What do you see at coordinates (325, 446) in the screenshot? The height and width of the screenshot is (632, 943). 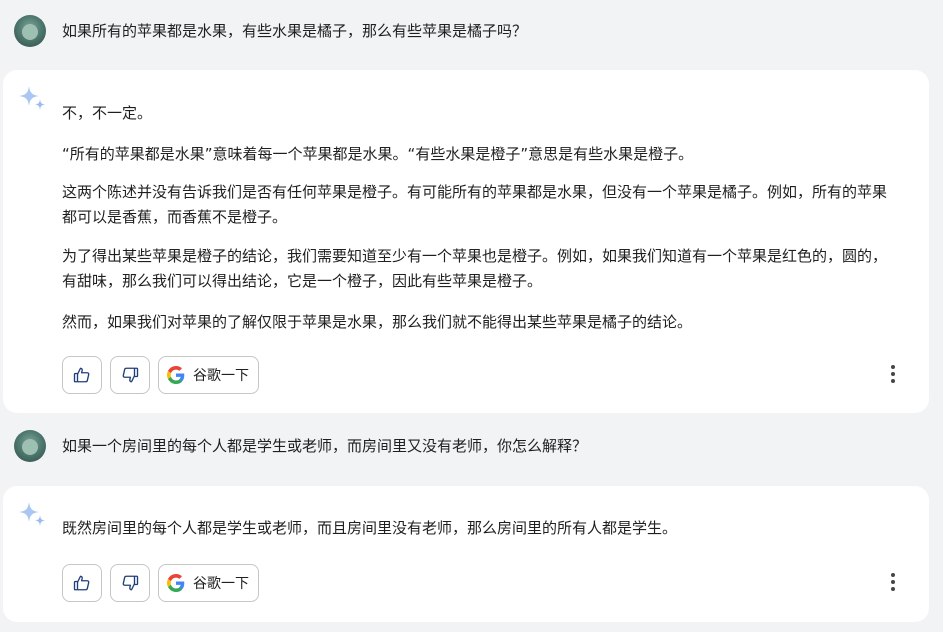 I see `user-prompt-text: 如果一个房间里的每个人都是学生或老师，而房间里又没有老师，你怎么解释？` at bounding box center [325, 446].